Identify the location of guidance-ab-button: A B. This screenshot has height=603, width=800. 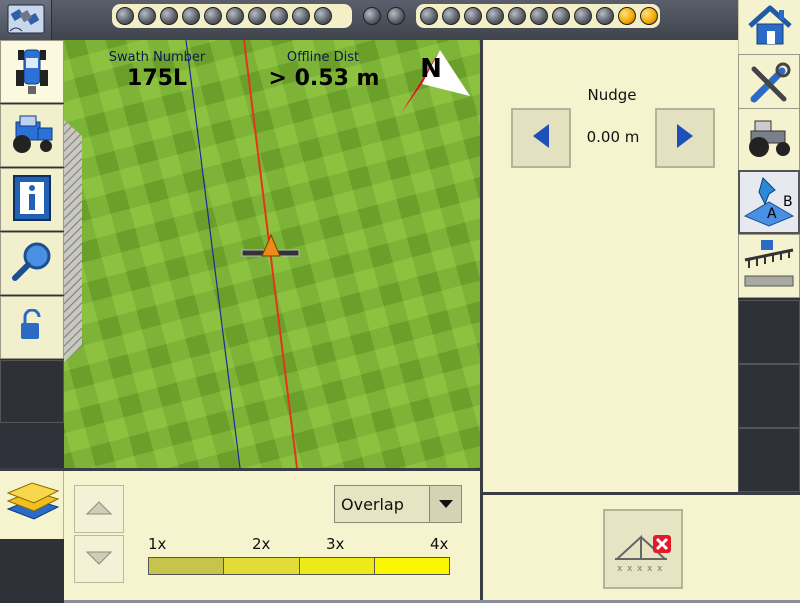
(769, 202).